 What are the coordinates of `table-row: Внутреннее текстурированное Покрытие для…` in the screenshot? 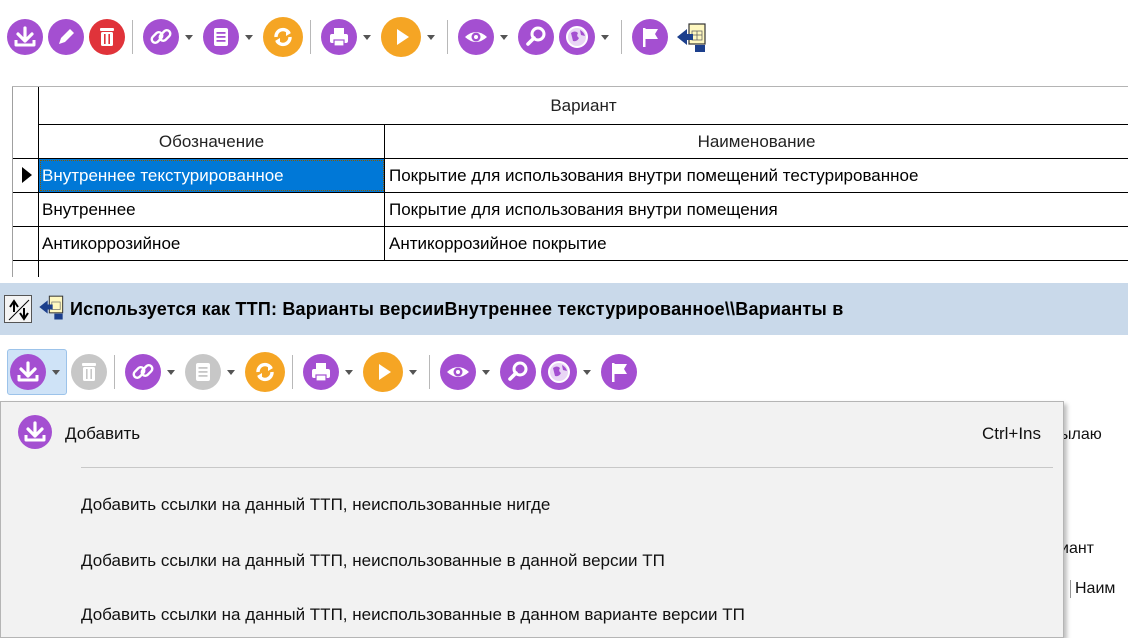 It's located at (583, 176).